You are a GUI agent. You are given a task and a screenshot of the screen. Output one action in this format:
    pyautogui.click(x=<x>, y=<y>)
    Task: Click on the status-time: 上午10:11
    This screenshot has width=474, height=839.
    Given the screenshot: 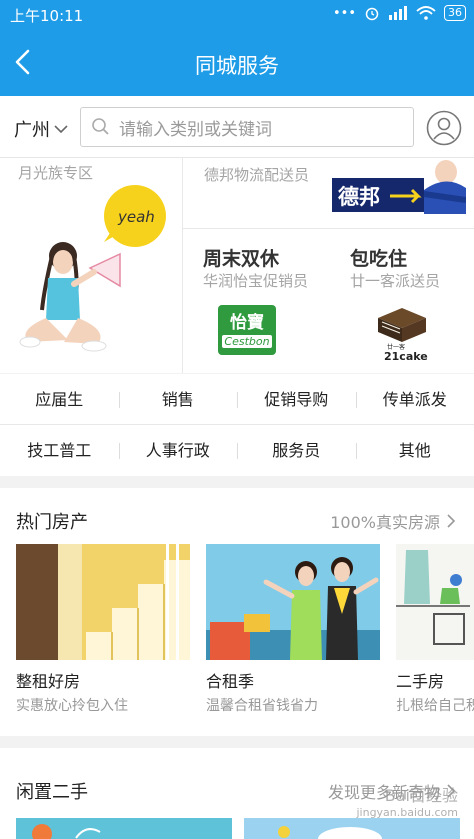 What is the action you would take?
    pyautogui.click(x=47, y=16)
    